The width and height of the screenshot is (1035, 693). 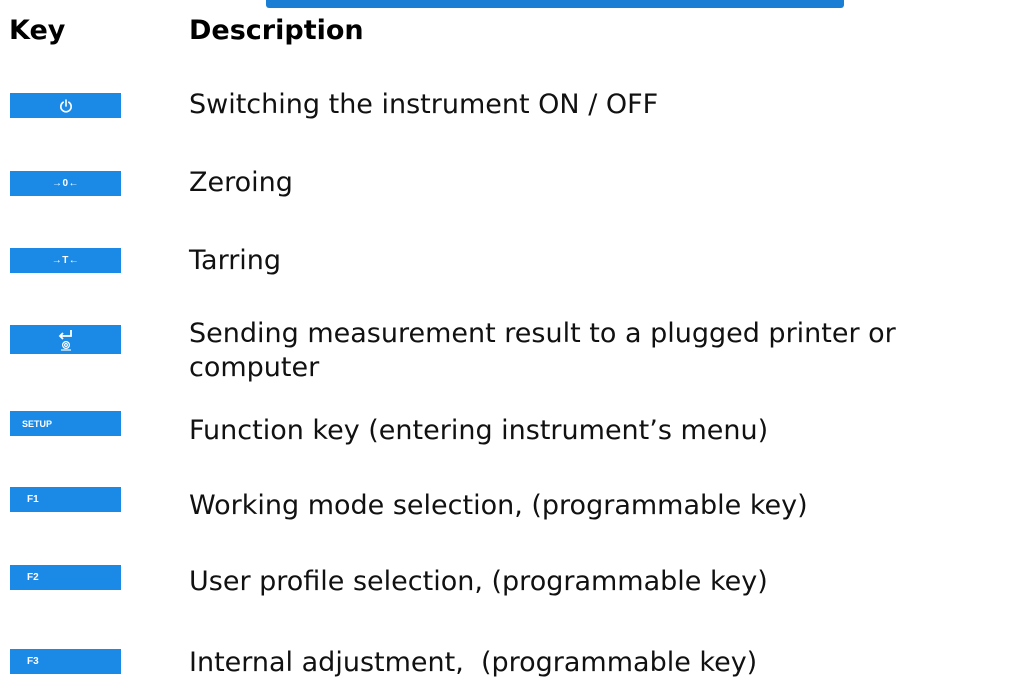 I want to click on print-enter-icon, so click(x=65, y=340).